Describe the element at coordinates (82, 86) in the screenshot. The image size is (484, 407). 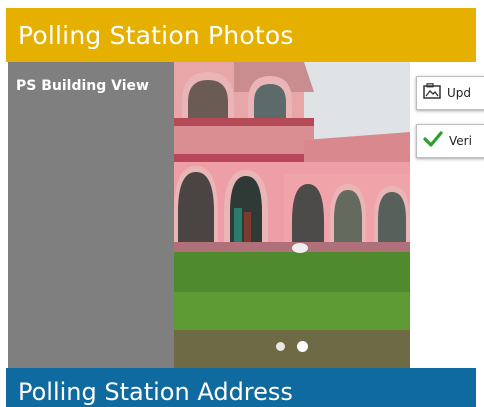
I see `view-label: PS Building View` at that location.